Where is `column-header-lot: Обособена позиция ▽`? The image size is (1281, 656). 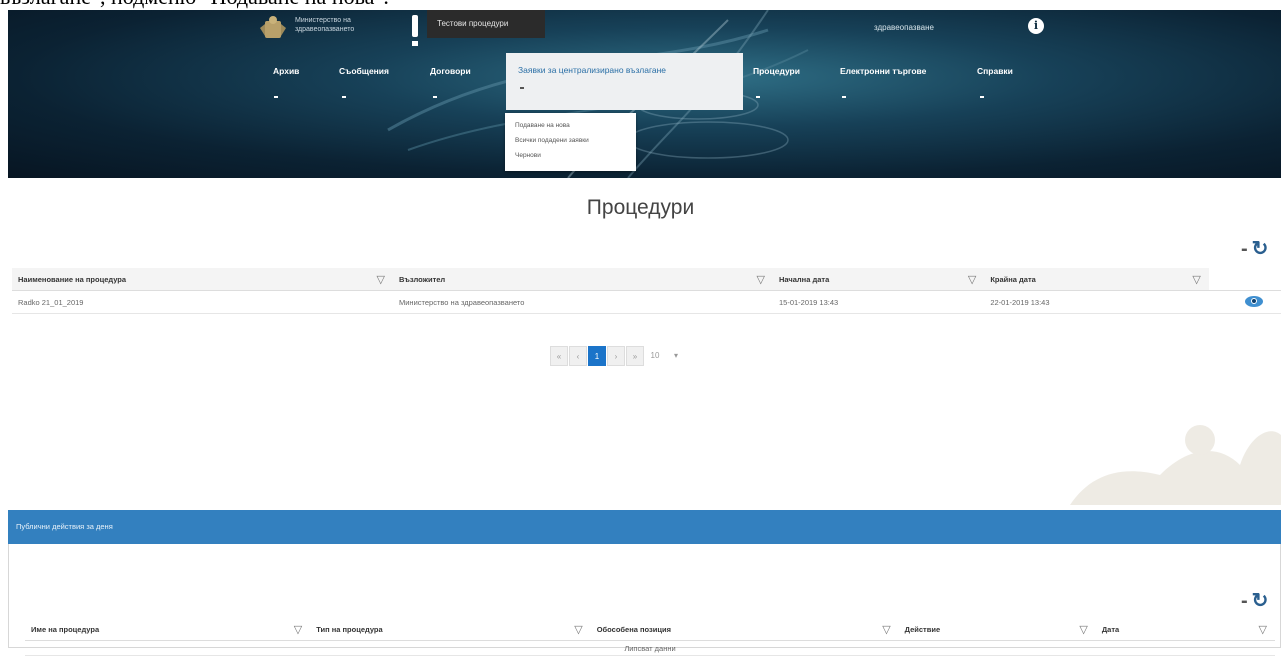
column-header-lot: Обособена позиция ▽ is located at coordinates (744, 629).